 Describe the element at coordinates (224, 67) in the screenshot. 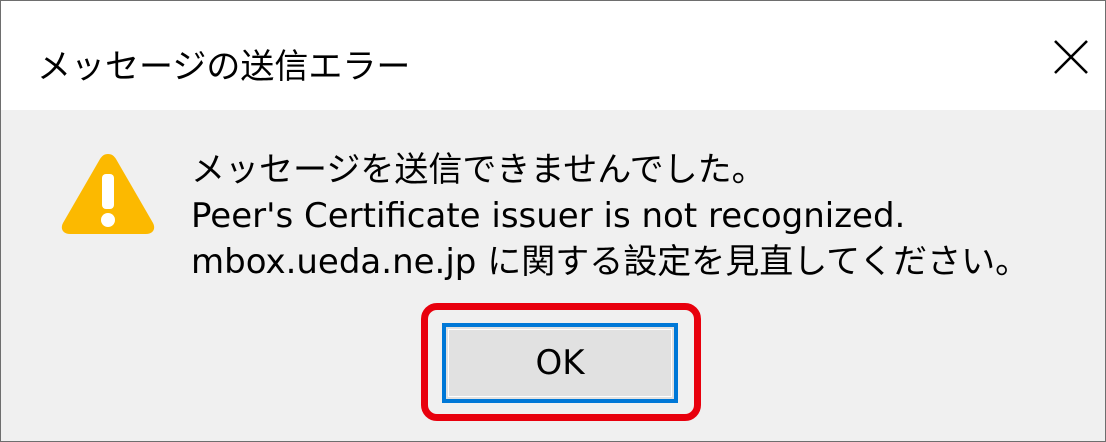

I see `dialog-title: メッセージの送信エラー` at that location.